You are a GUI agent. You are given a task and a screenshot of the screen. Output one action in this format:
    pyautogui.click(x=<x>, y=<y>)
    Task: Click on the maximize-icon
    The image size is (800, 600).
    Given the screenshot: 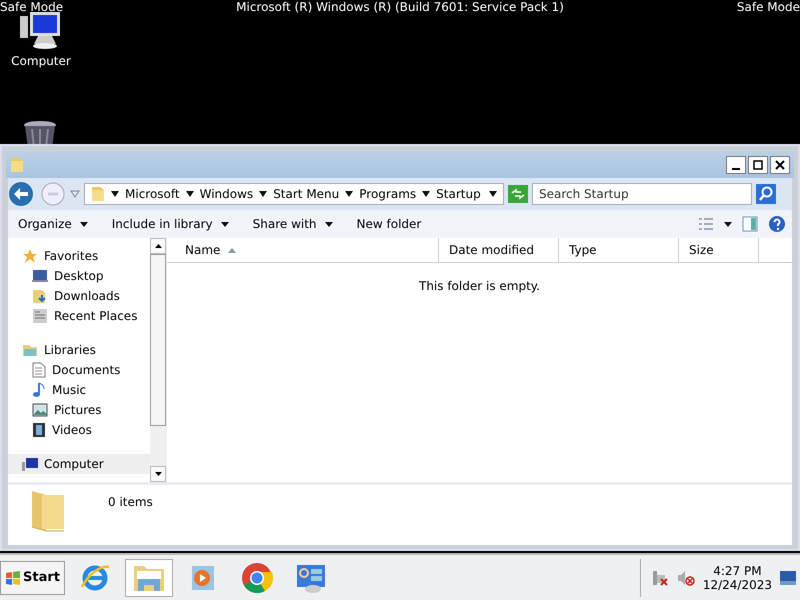 What is the action you would take?
    pyautogui.click(x=758, y=165)
    